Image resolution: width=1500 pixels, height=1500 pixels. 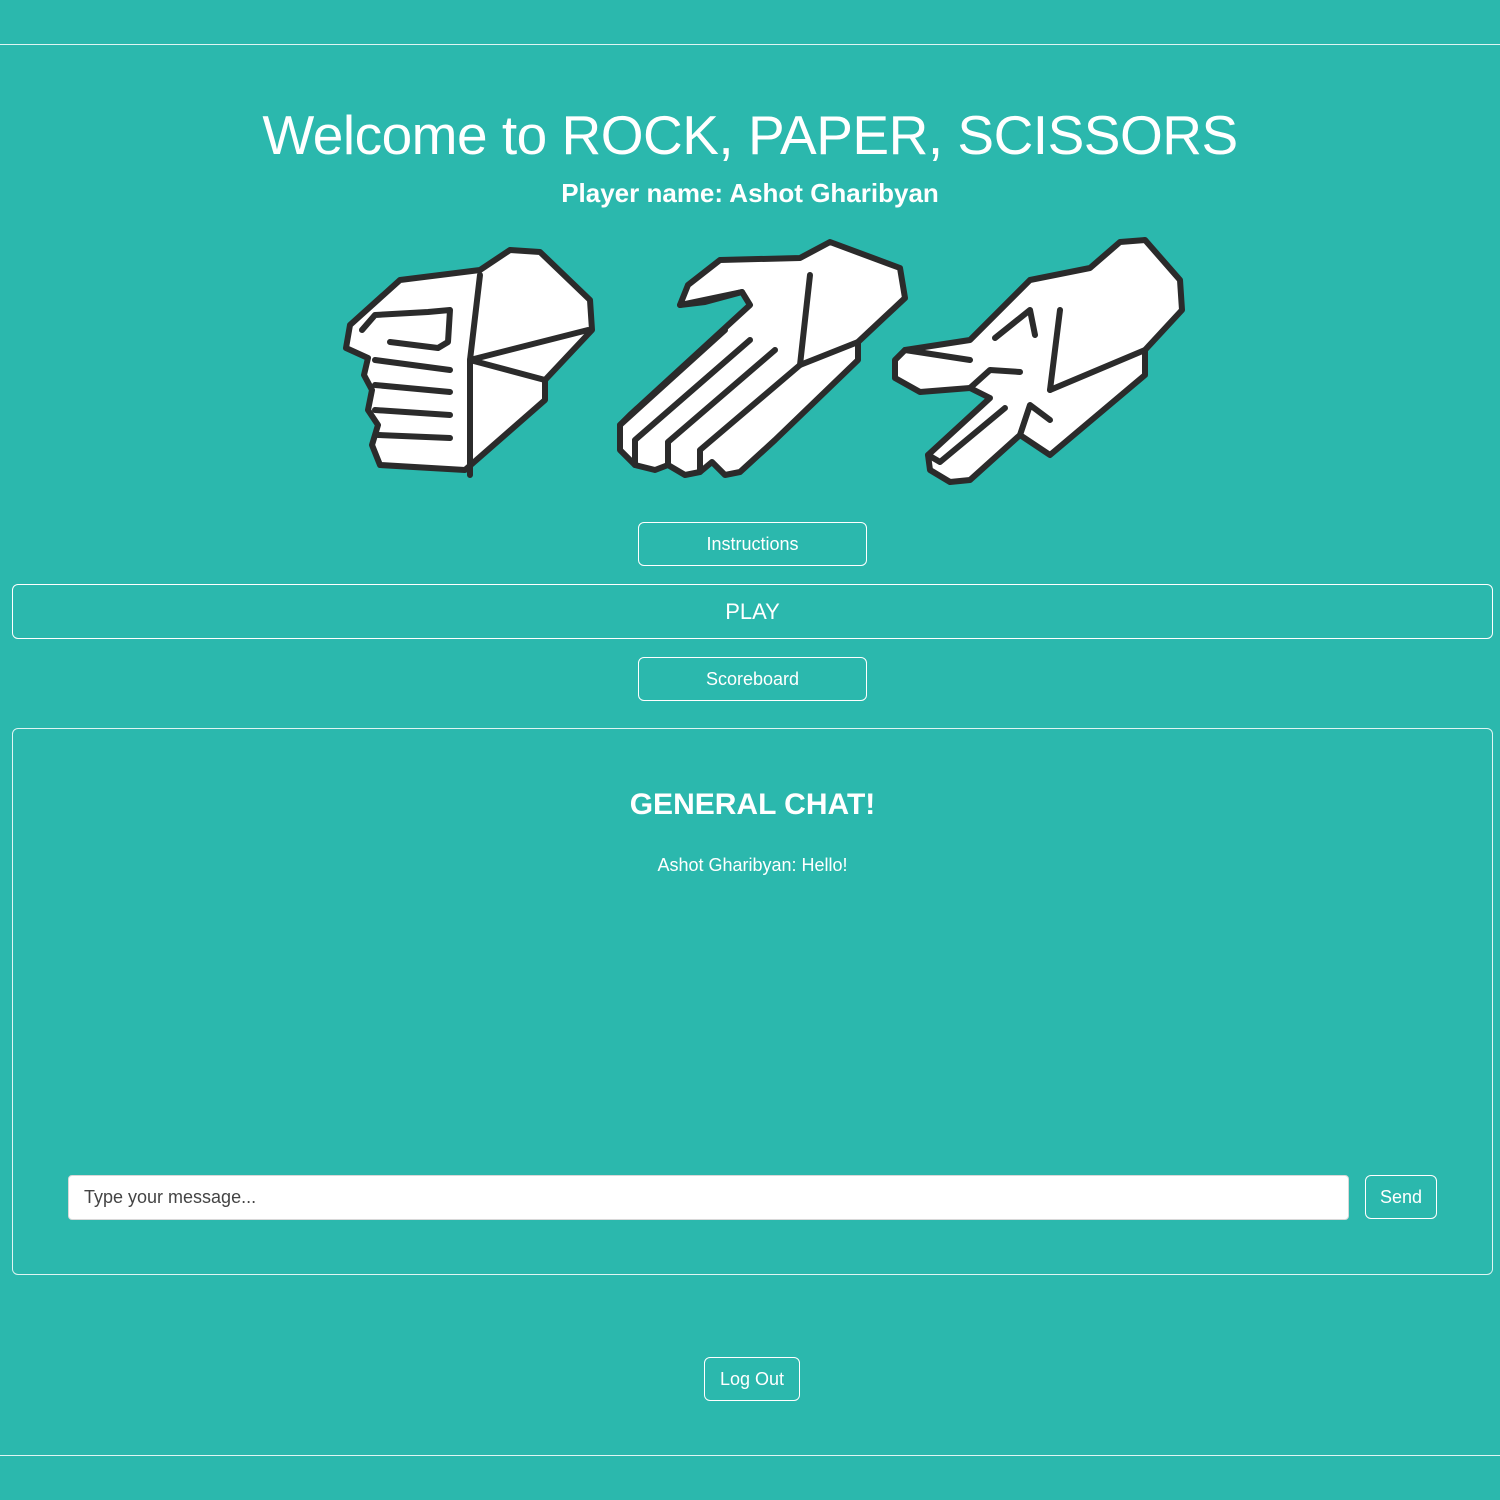 I want to click on scoreboard-button: Scoreboard, so click(x=752, y=679).